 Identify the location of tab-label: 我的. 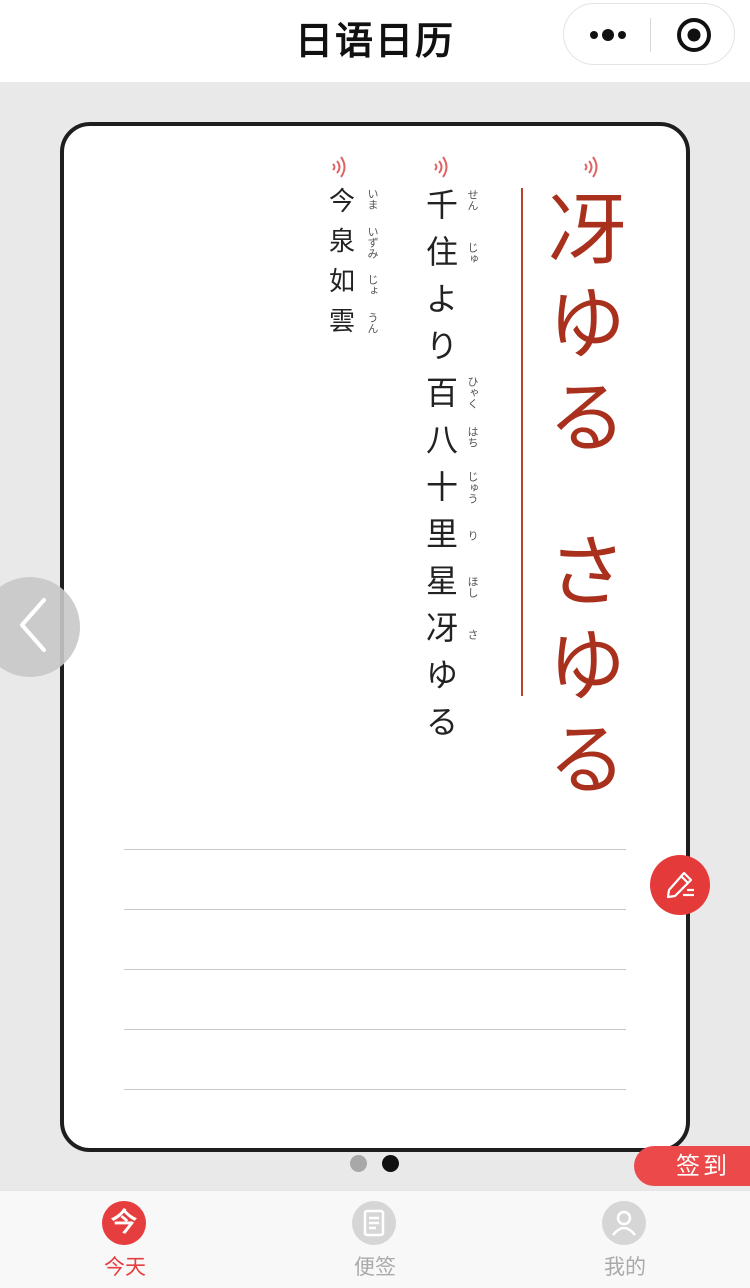
(625, 1267).